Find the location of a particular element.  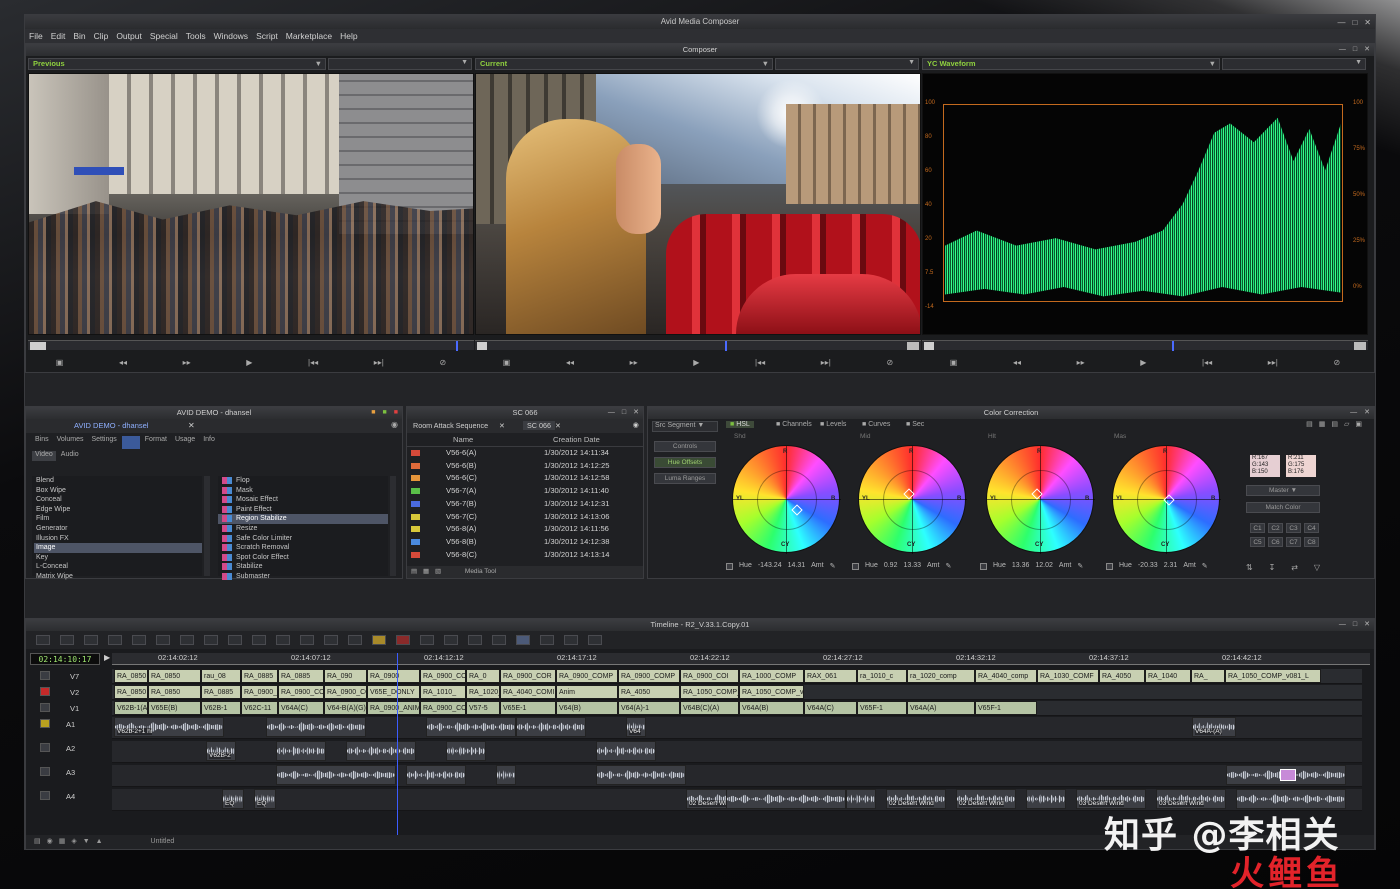

menu-edit: Edit is located at coordinates (58, 36).